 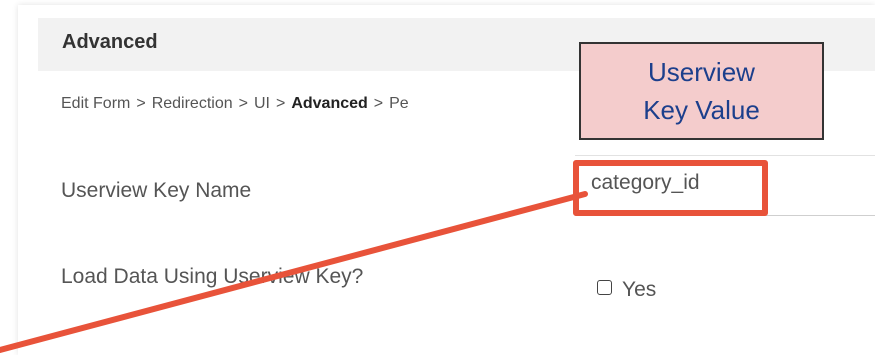 I want to click on annotation-callout: Userview Key Value, so click(x=701, y=91).